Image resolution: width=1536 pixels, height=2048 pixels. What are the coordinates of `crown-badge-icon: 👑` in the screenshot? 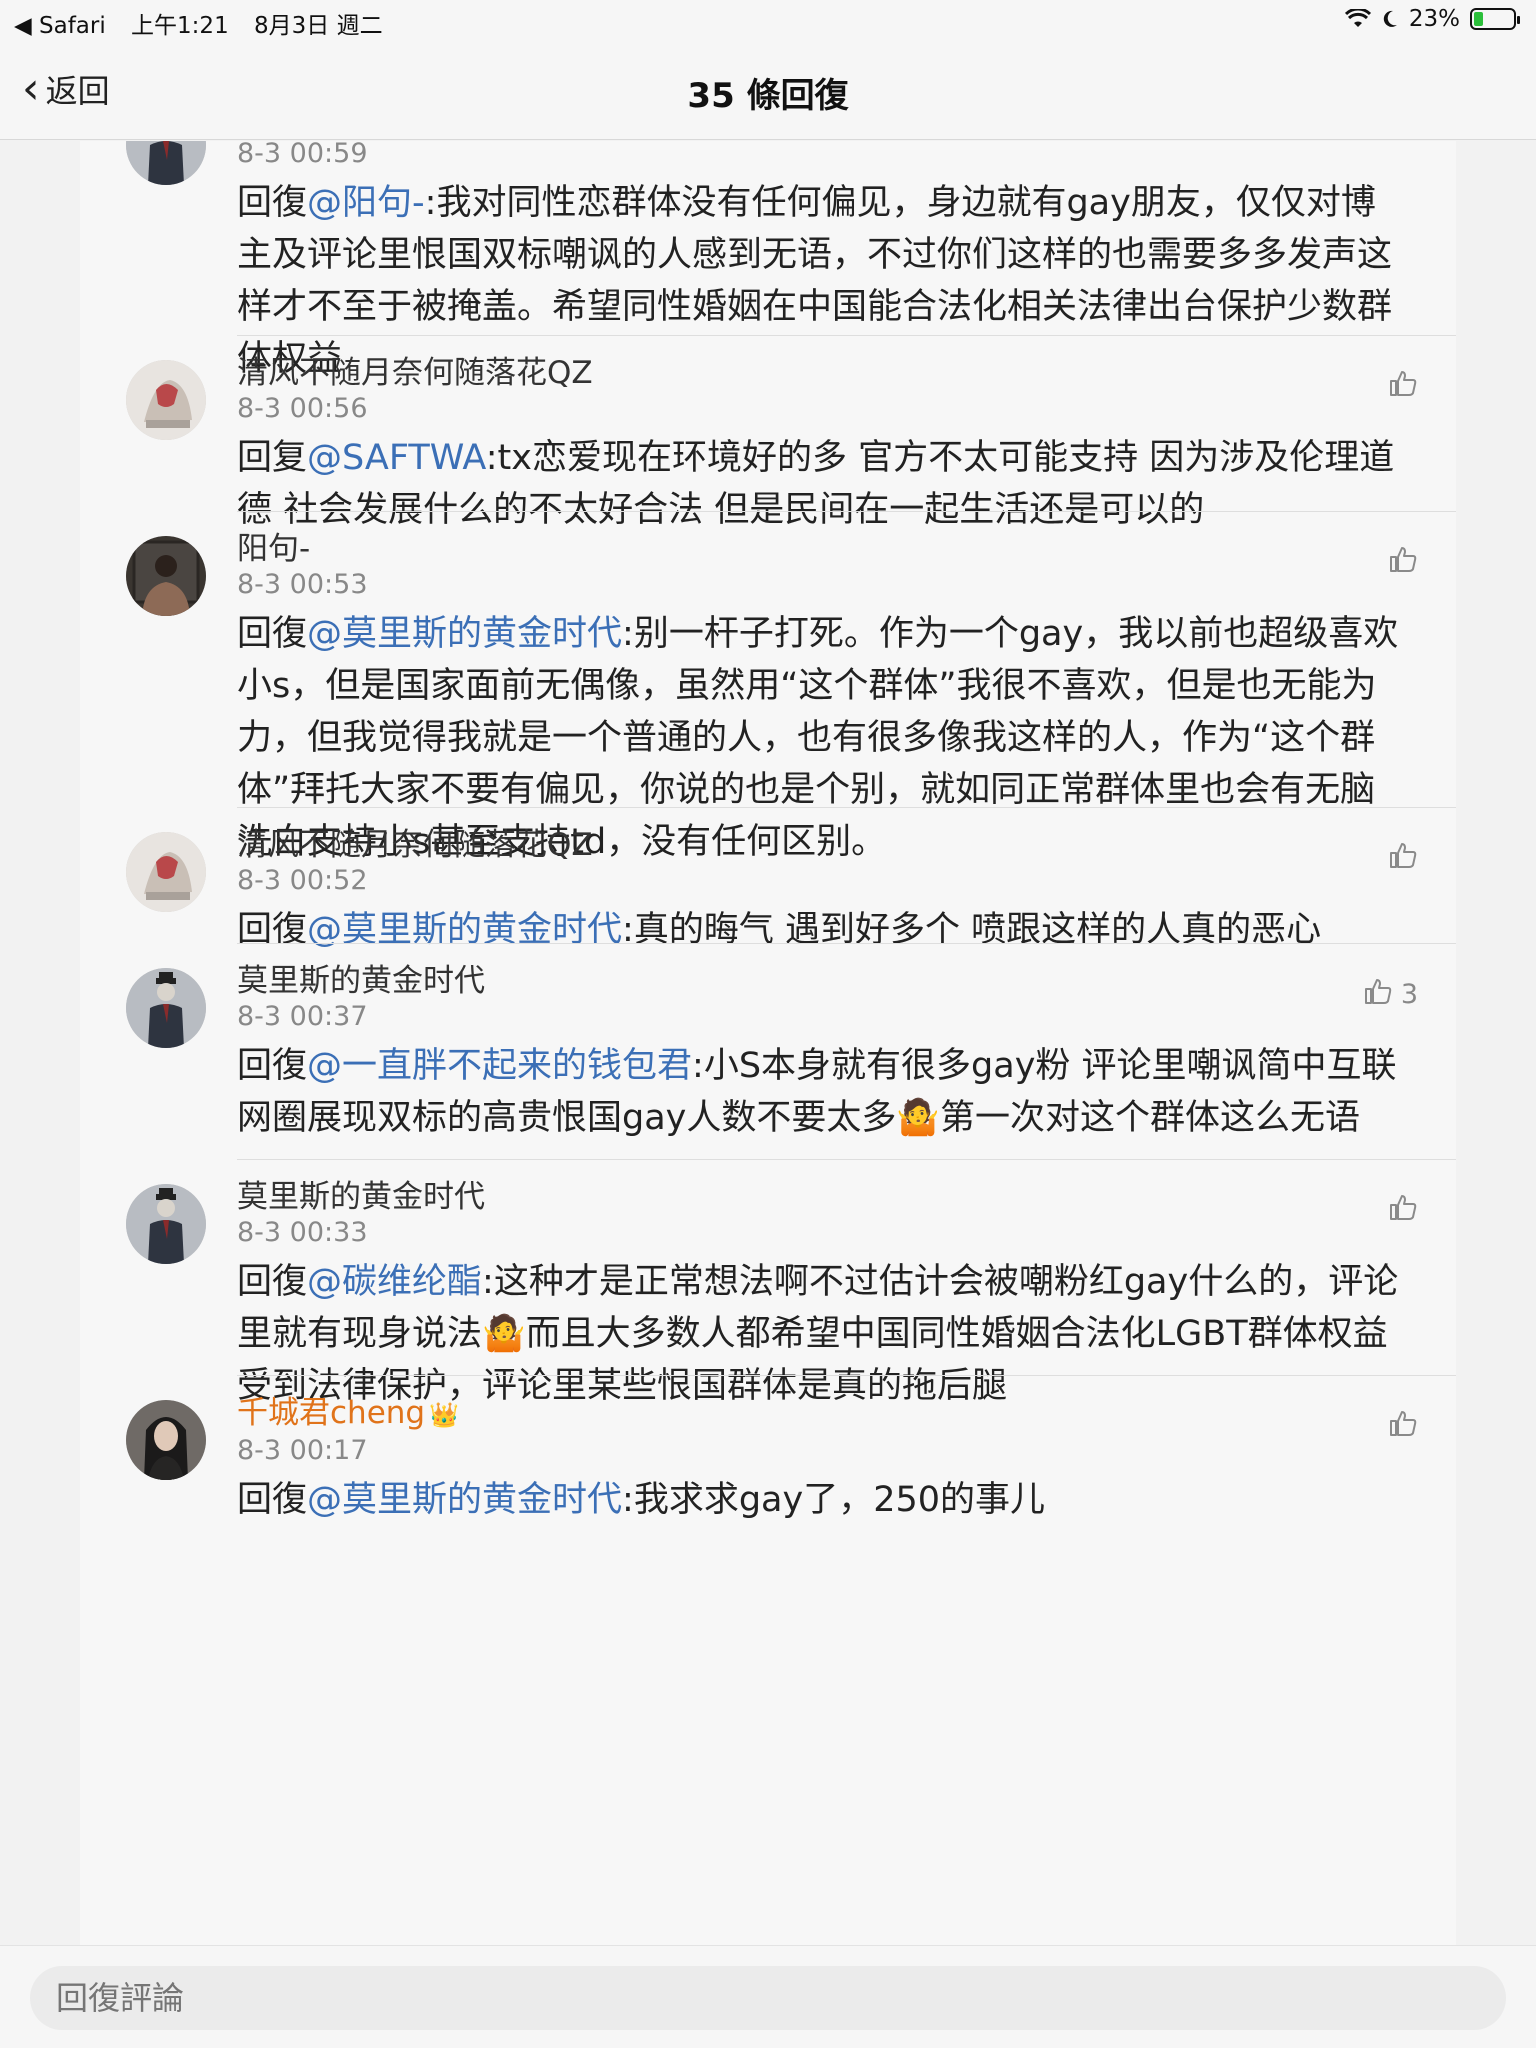 It's located at (444, 1415).